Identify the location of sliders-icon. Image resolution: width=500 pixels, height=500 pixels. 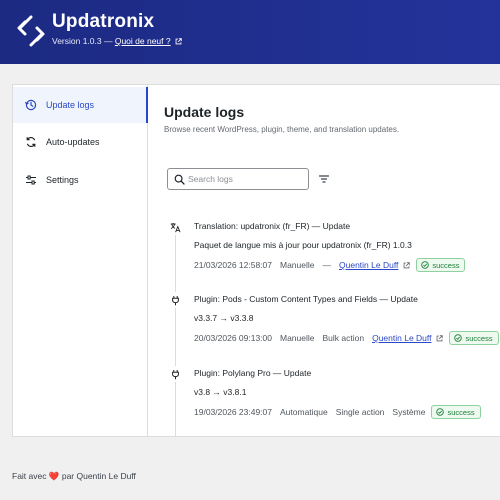
(31, 180).